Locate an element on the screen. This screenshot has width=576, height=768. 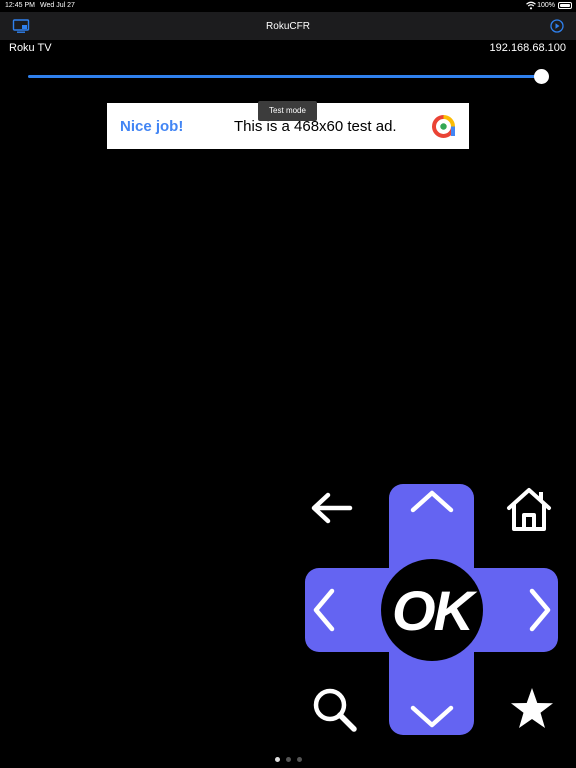
home-icon is located at coordinates (529, 509).